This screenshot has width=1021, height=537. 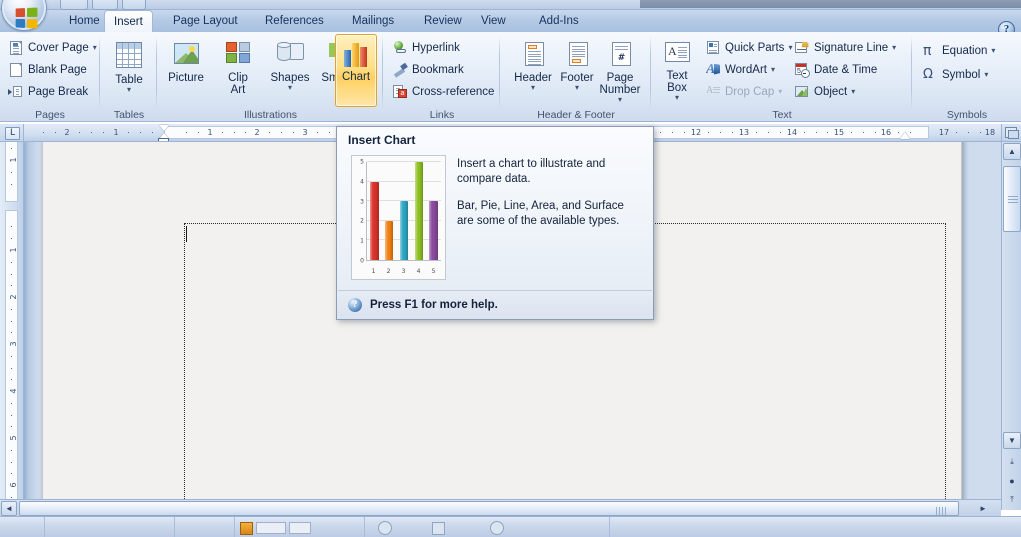 What do you see at coordinates (755, 47) in the screenshot?
I see `quick-parts-label: Quick Parts` at bounding box center [755, 47].